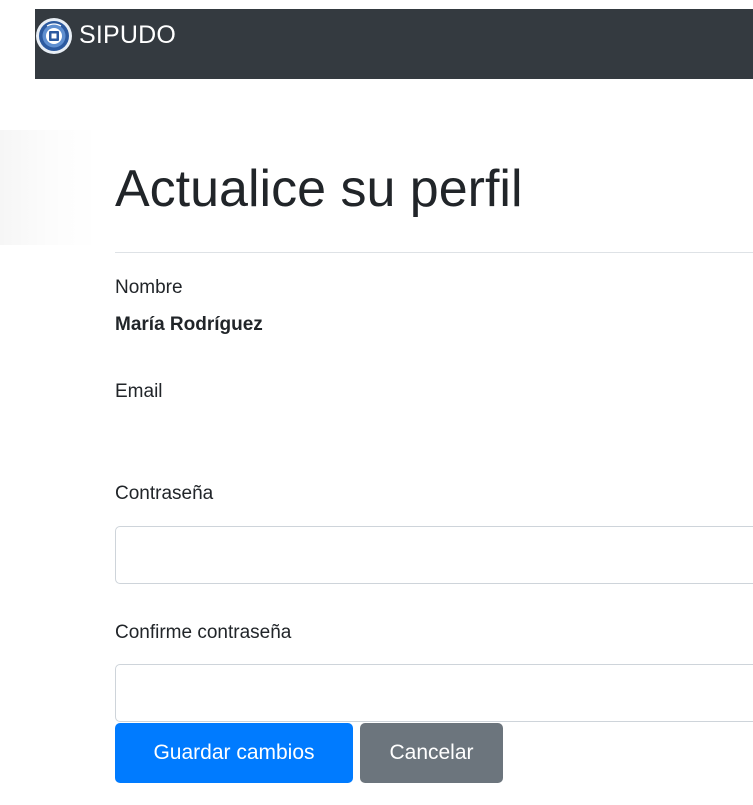 The image size is (753, 805). Describe the element at coordinates (50, 187) in the screenshot. I see `decorative-shade` at that location.